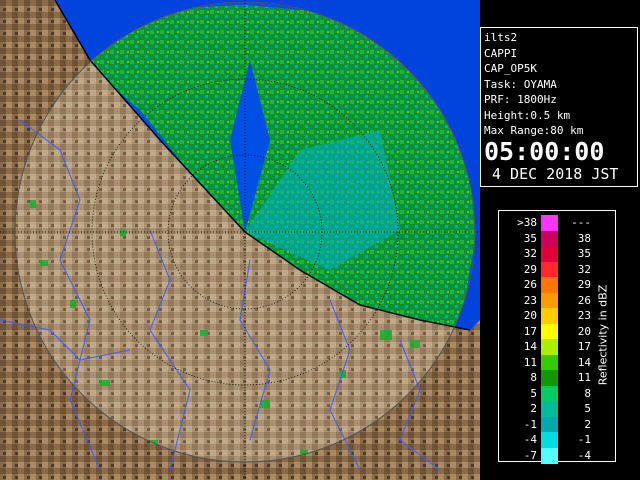  Describe the element at coordinates (587, 408) in the screenshot. I see `legend-max-value: 5` at that location.